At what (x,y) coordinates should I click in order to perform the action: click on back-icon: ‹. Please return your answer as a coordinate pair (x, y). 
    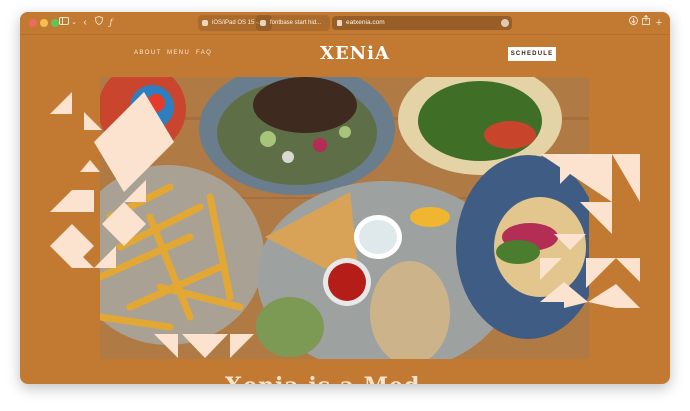
    Looking at the image, I should click on (85, 23).